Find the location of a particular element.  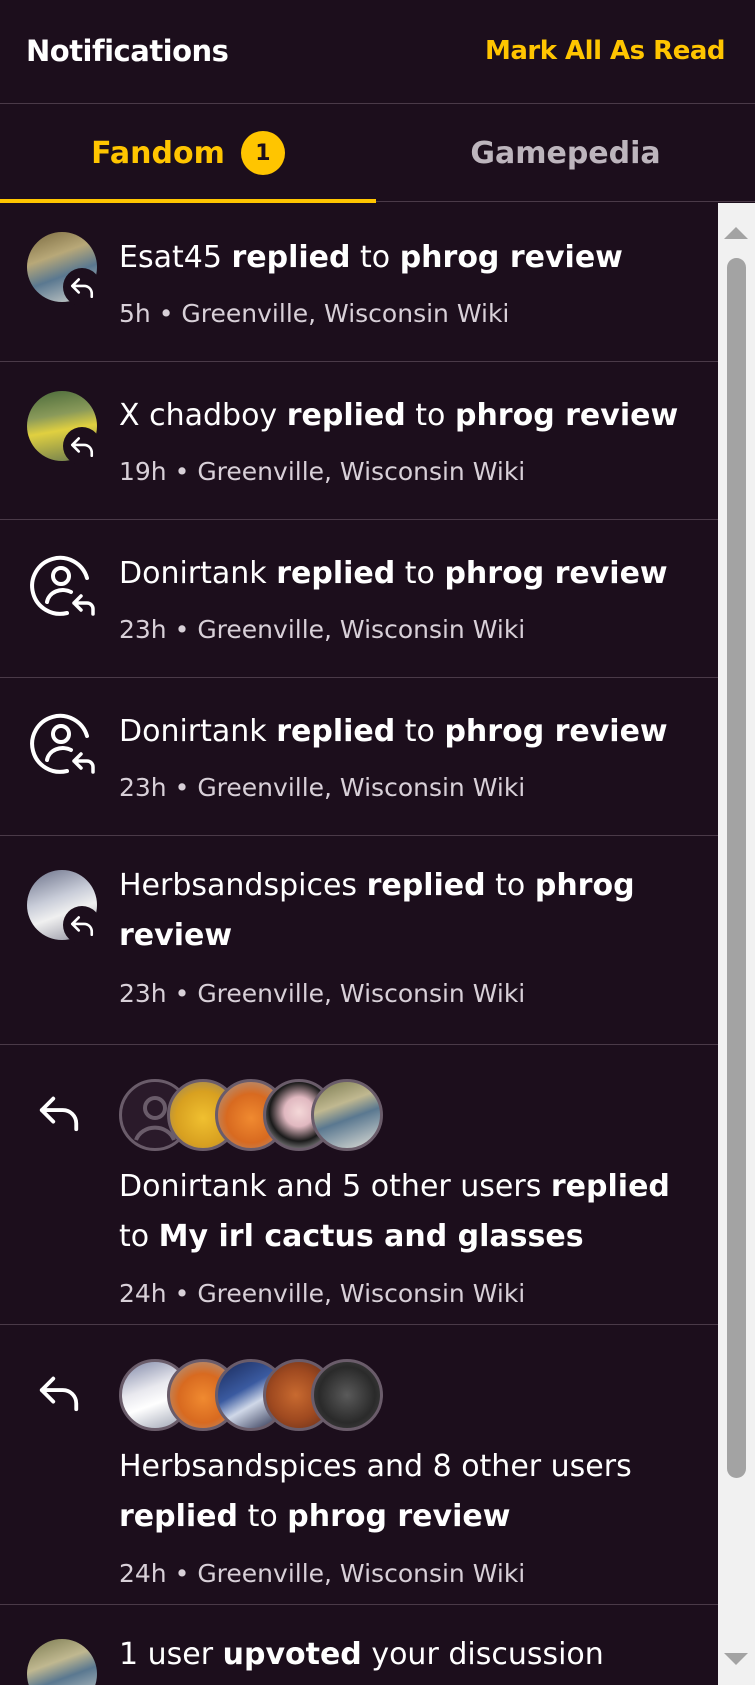

tab-gamepedia: Gamepedia is located at coordinates (565, 153).